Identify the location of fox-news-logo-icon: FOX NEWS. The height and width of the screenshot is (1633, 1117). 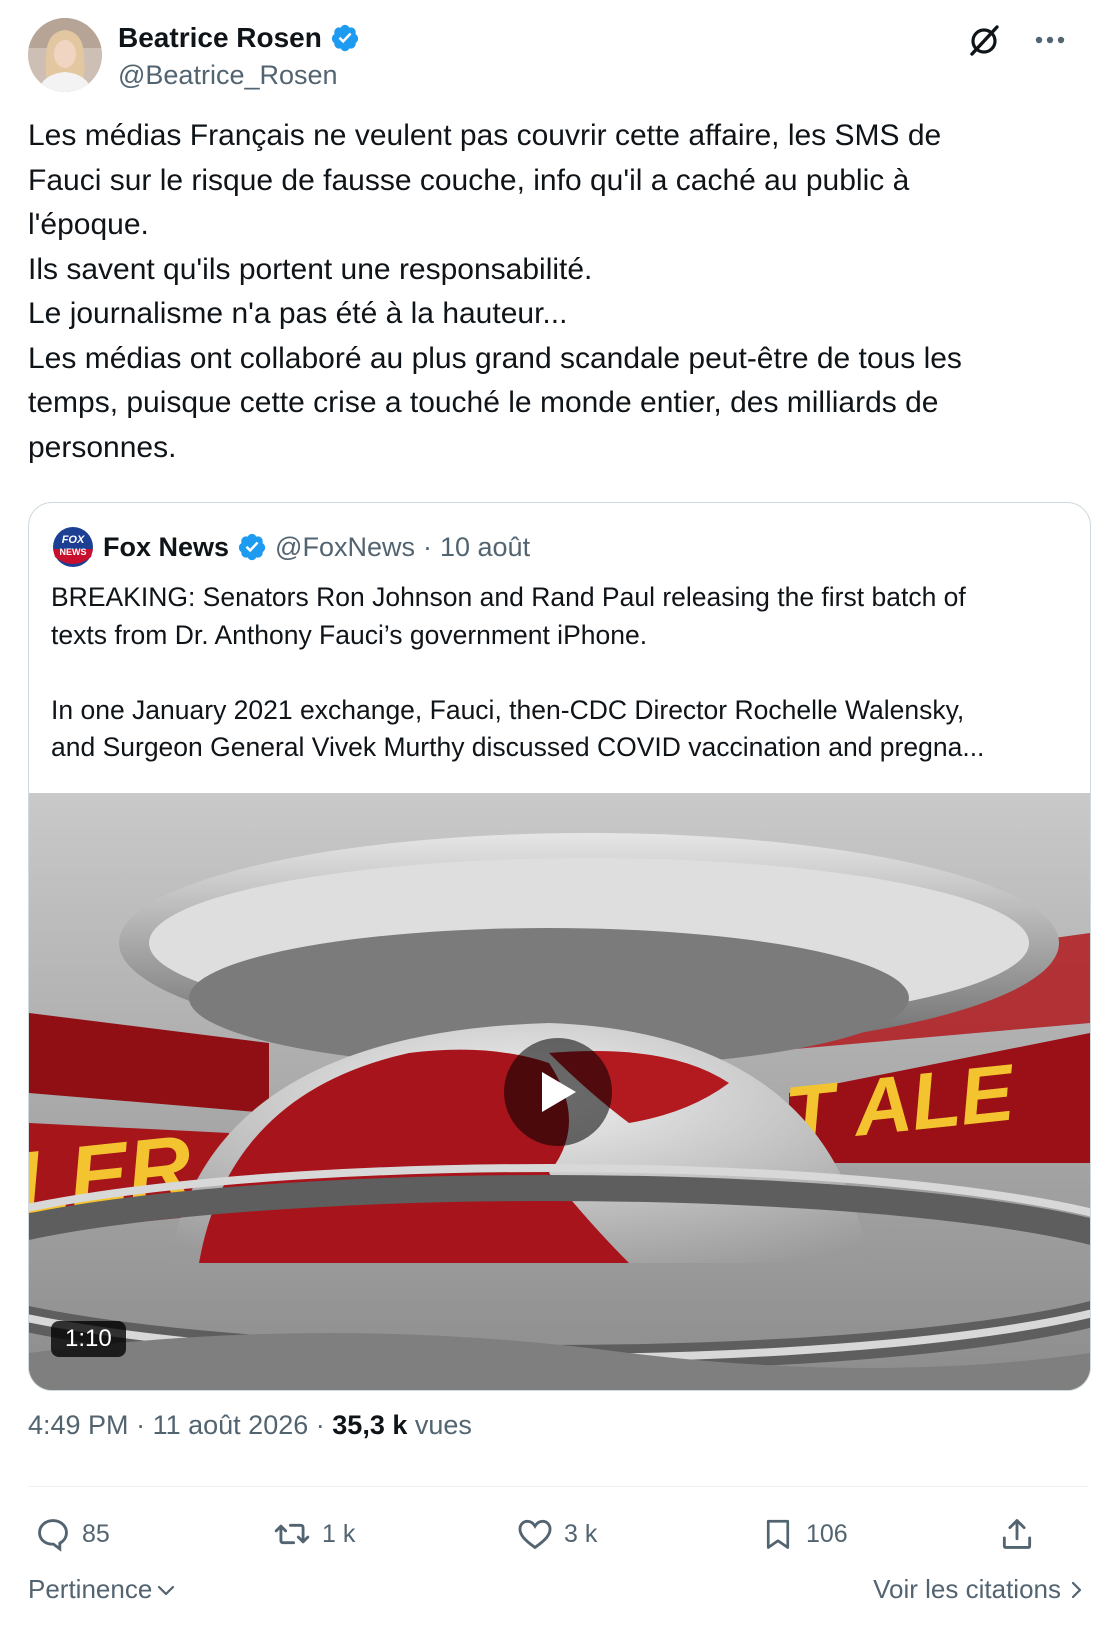
(73, 547).